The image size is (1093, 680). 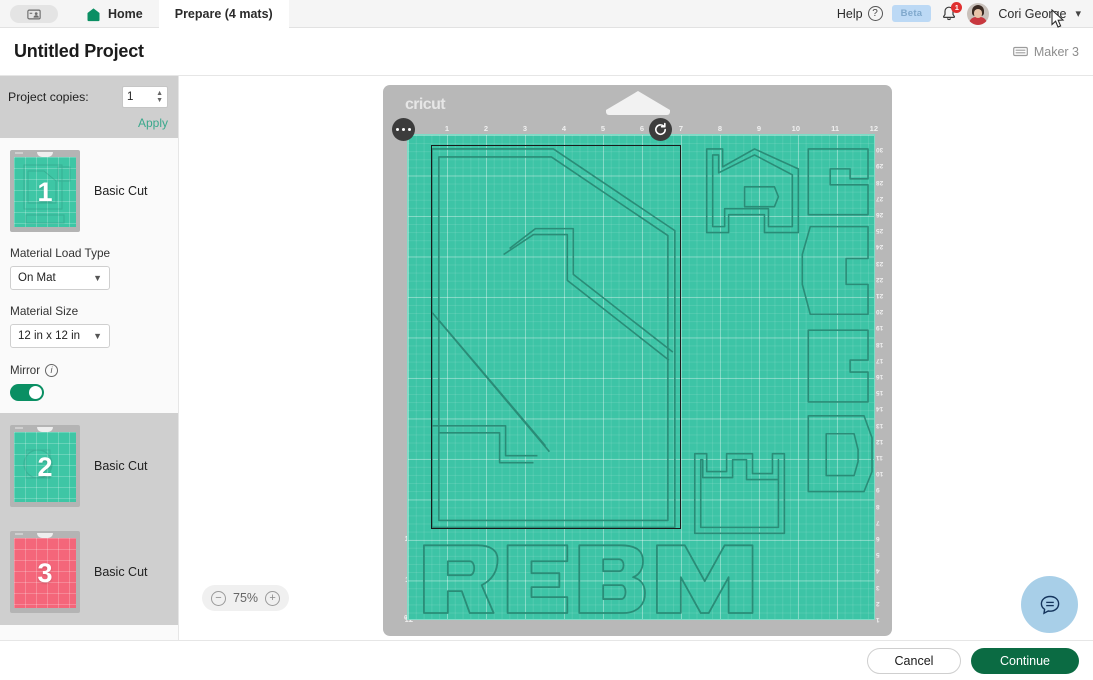 I want to click on mat-number-2: 2, so click(x=45, y=466).